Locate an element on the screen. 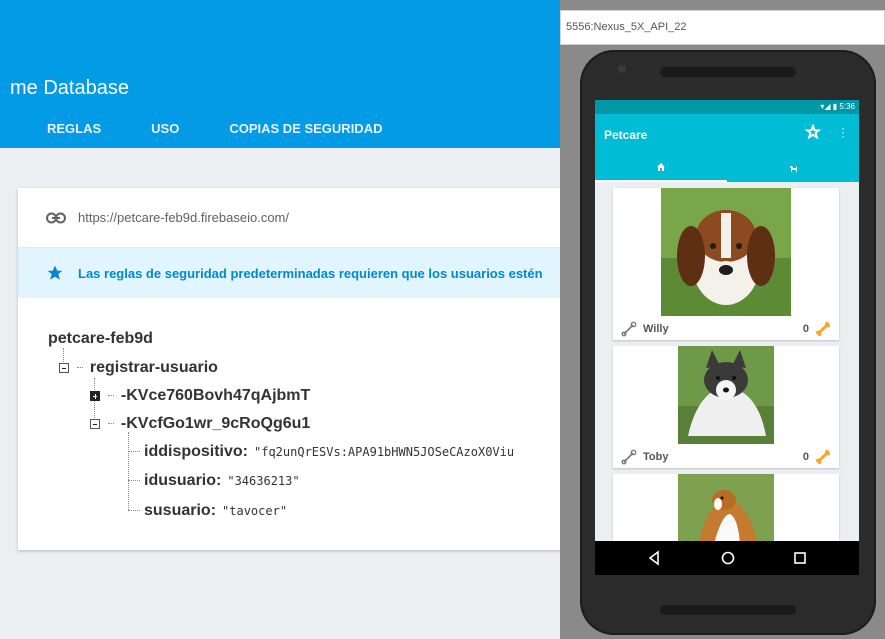  status-bar: ▾◢ ▮ 5:36 is located at coordinates (727, 107).